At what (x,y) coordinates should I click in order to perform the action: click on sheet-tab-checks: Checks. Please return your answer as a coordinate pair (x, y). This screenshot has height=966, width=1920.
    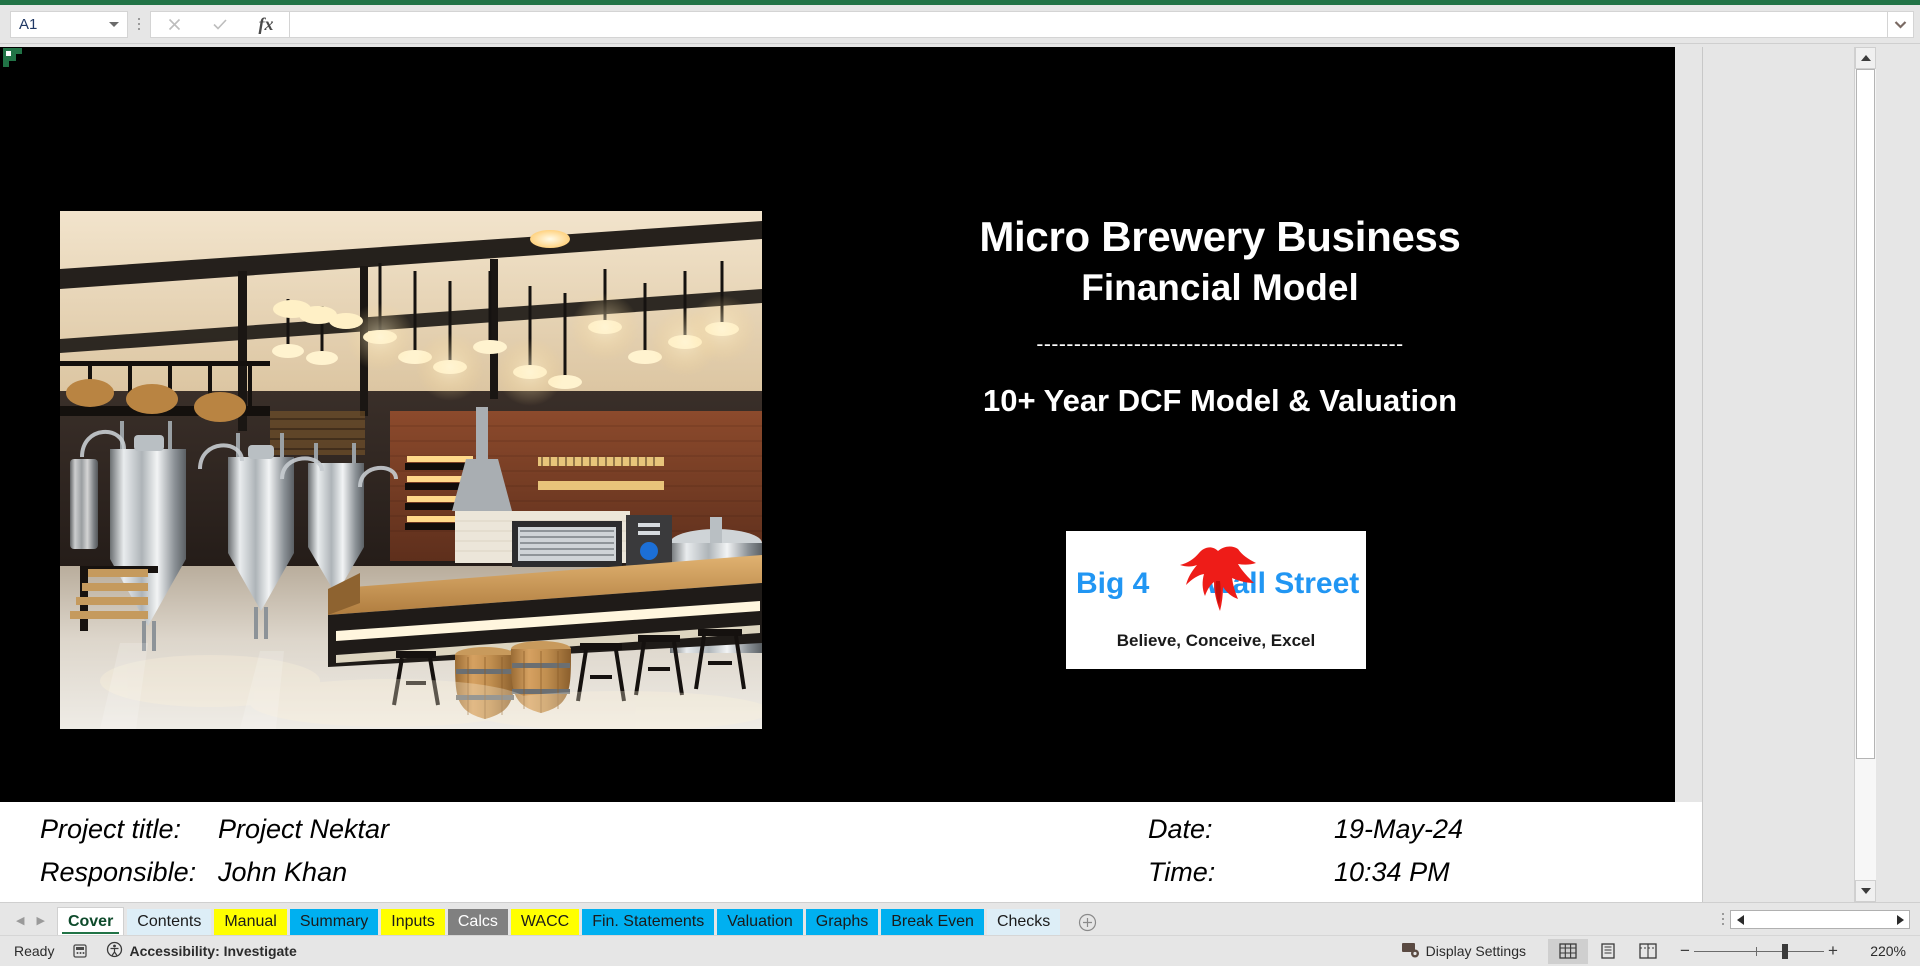
    Looking at the image, I should click on (1023, 922).